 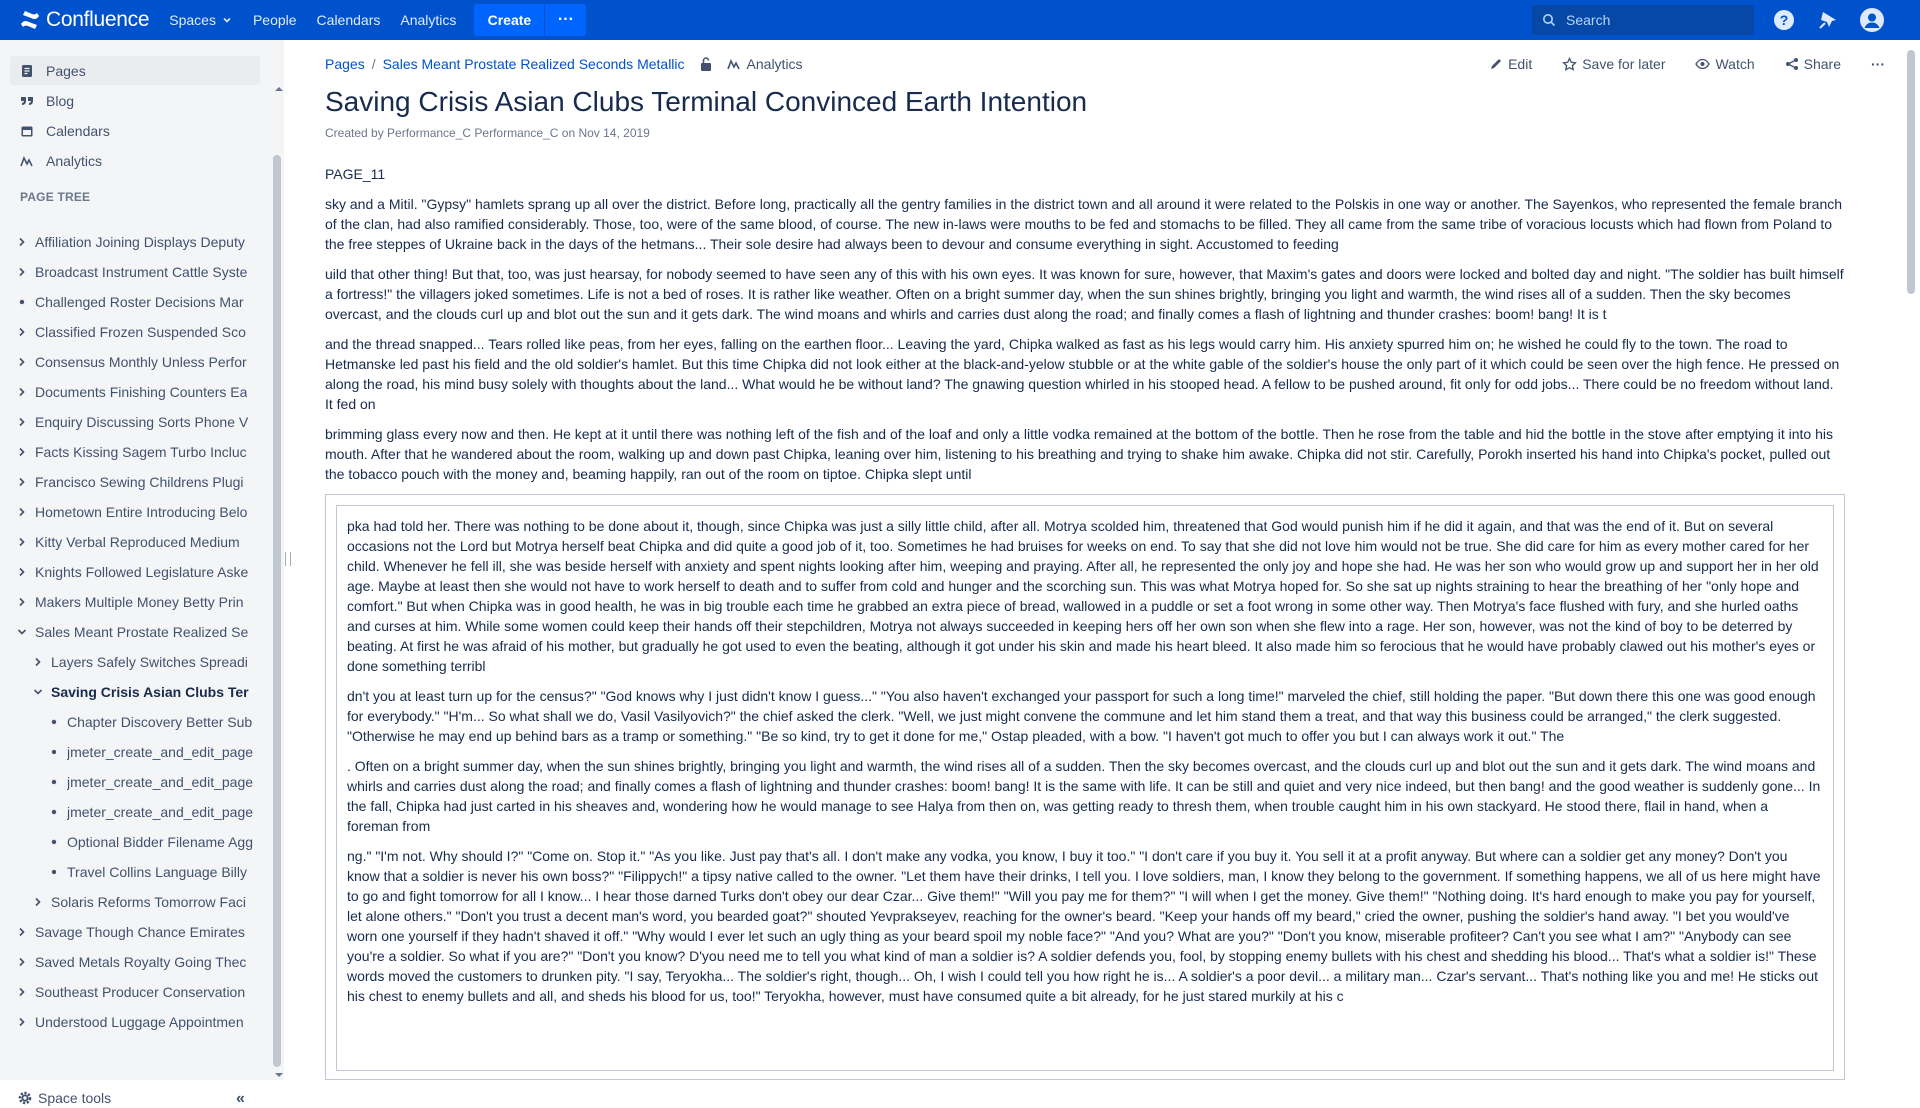 What do you see at coordinates (1496, 64) in the screenshot?
I see `pencil-icon` at bounding box center [1496, 64].